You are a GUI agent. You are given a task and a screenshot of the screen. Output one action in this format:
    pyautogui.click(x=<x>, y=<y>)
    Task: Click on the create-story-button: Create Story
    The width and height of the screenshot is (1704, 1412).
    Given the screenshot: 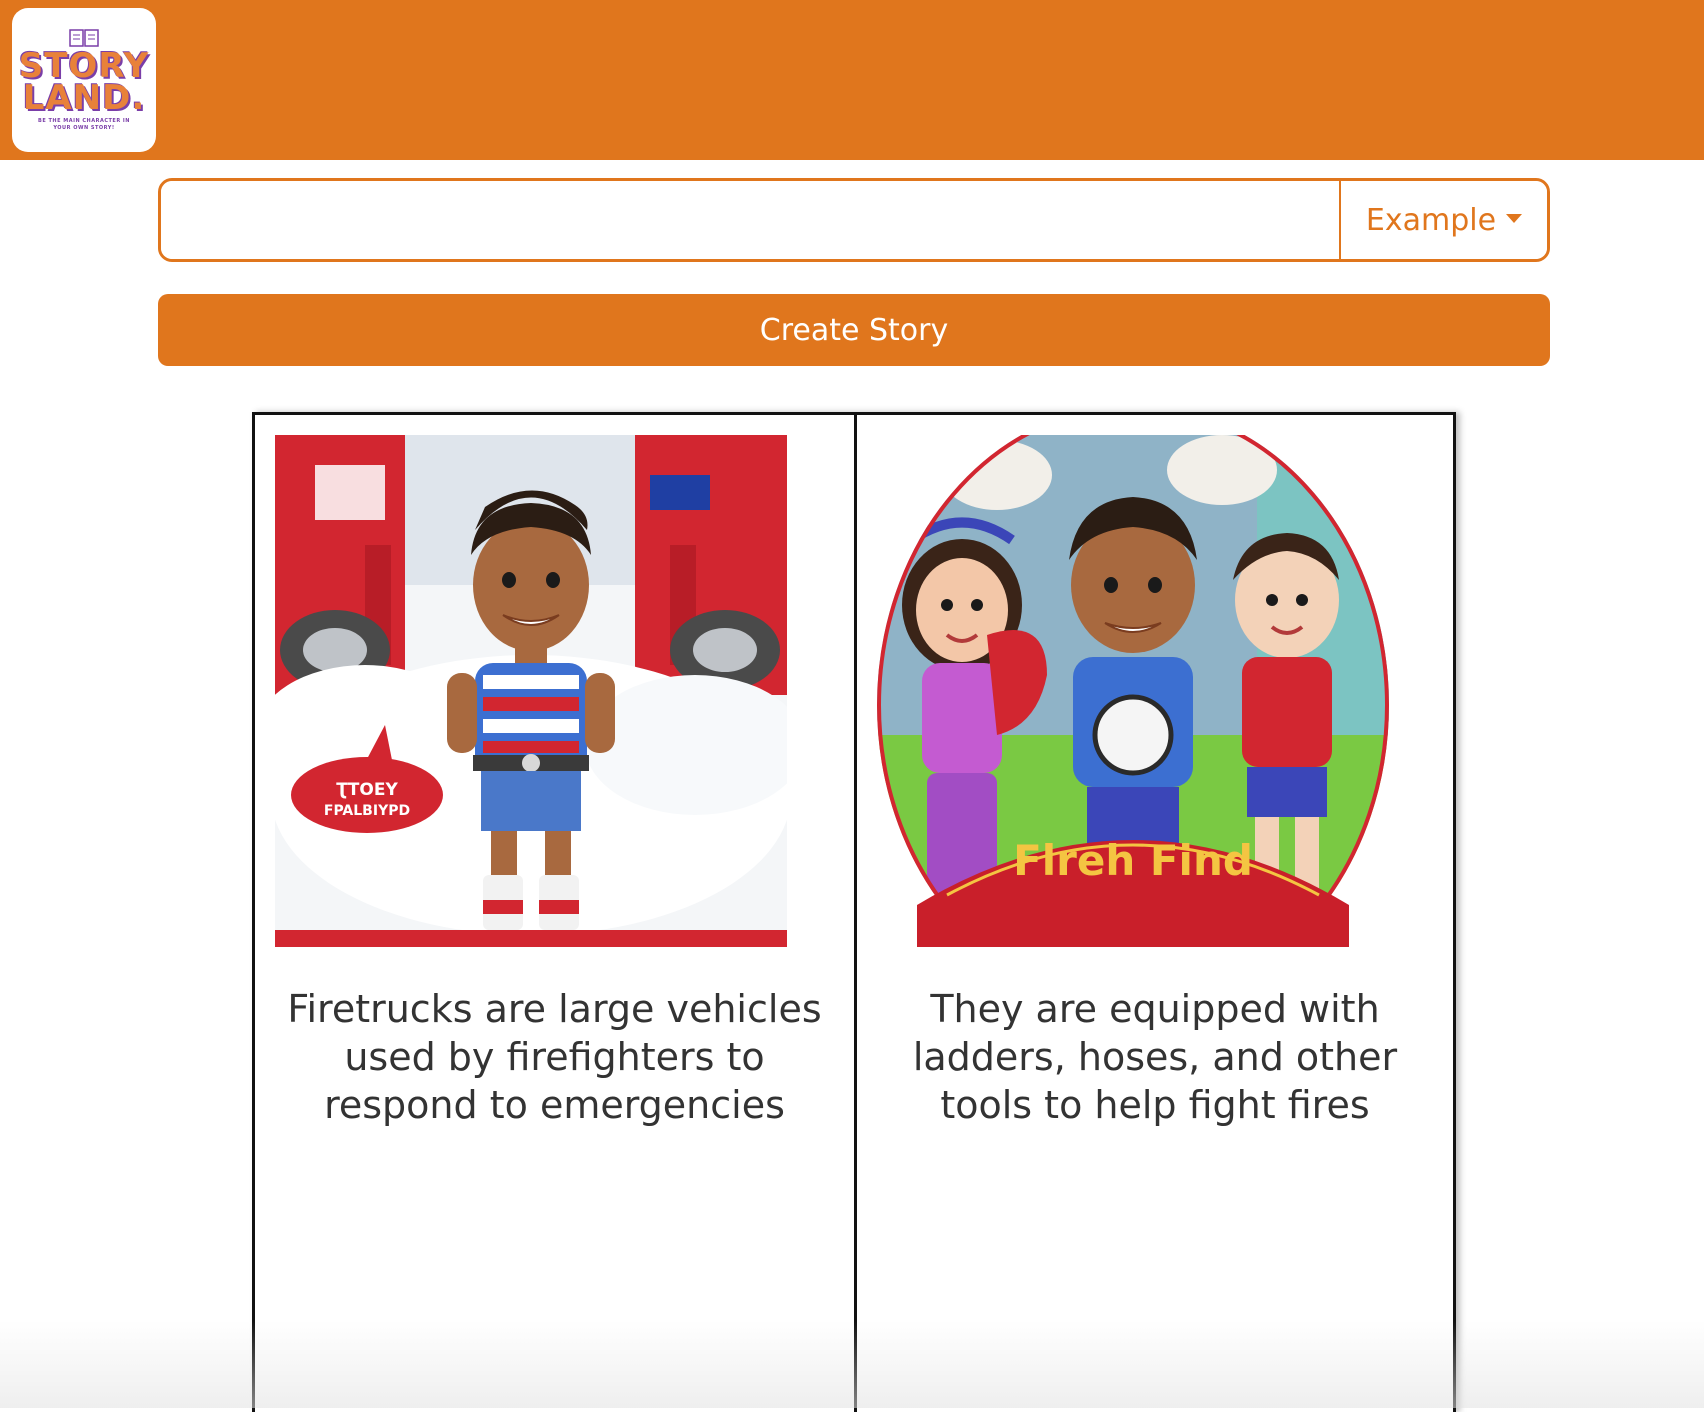 What is the action you would take?
    pyautogui.click(x=854, y=330)
    